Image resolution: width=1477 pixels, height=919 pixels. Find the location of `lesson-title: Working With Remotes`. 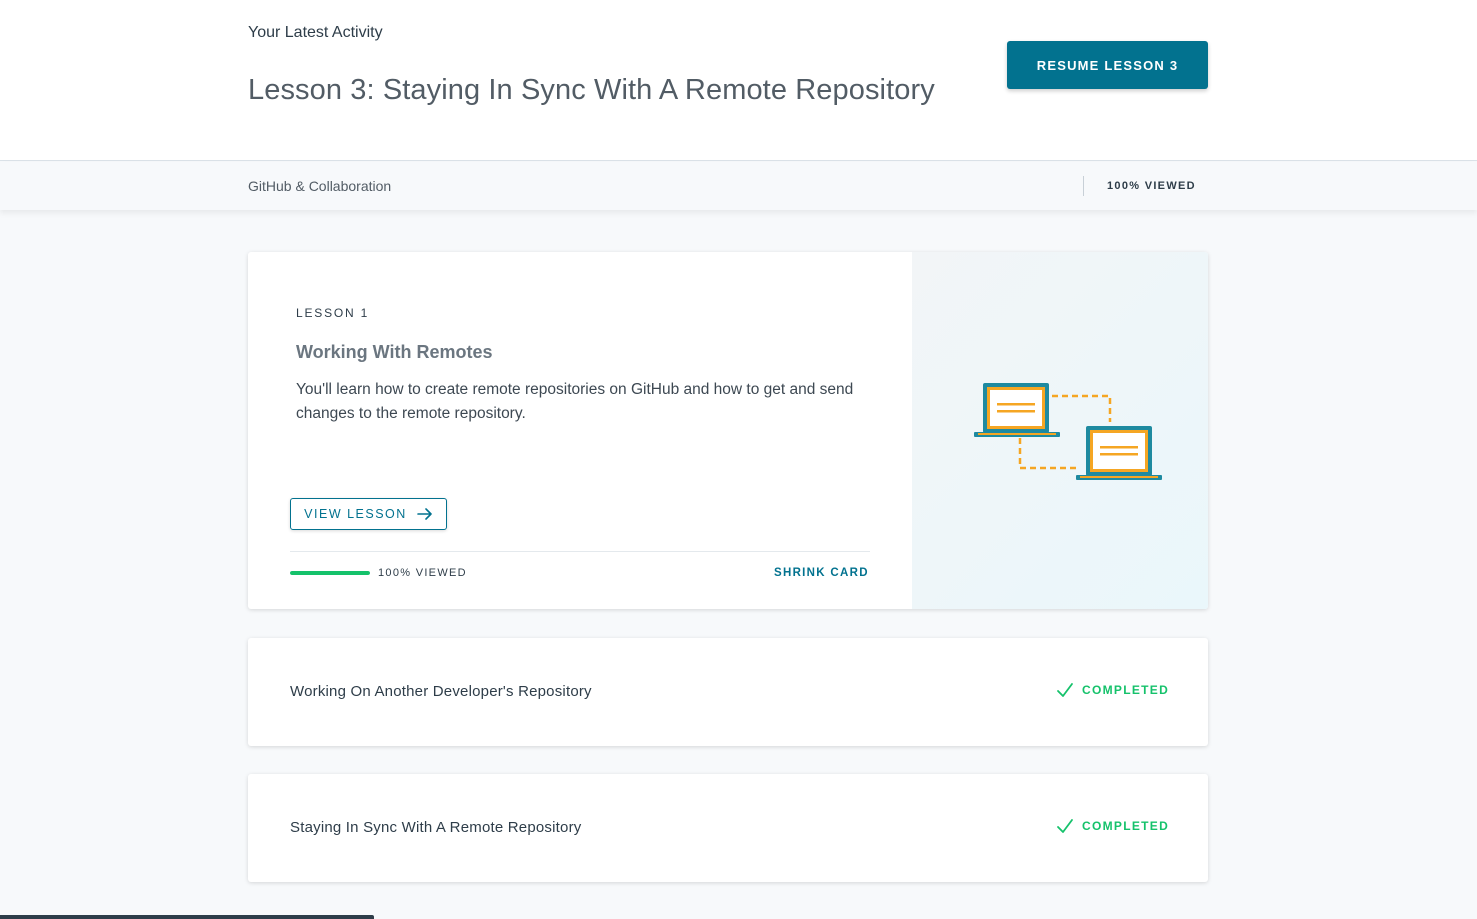

lesson-title: Working With Remotes is located at coordinates (394, 352).